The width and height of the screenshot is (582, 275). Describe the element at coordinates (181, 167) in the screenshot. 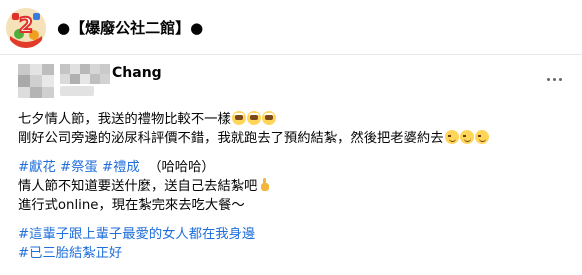

I see `post-text: （哈哈哈）` at that location.